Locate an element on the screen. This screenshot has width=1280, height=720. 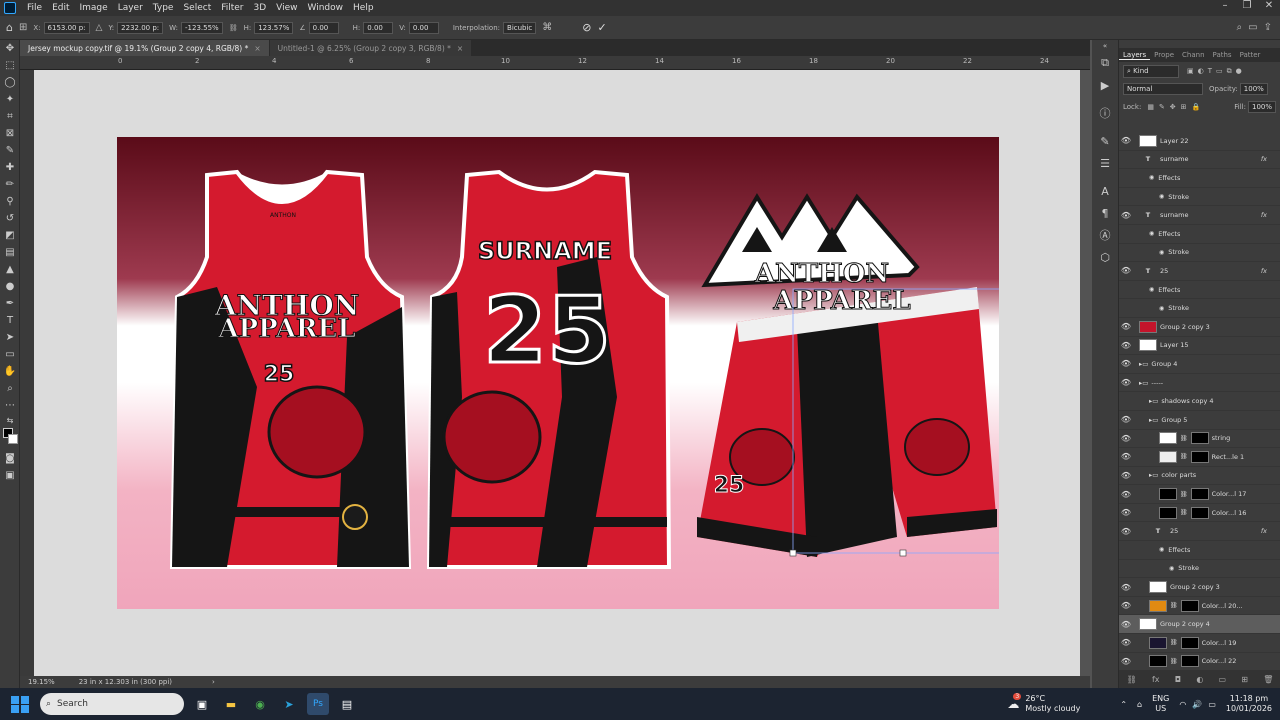
layer-row: 👁 ▸▭ ----- is located at coordinates (1199, 383).